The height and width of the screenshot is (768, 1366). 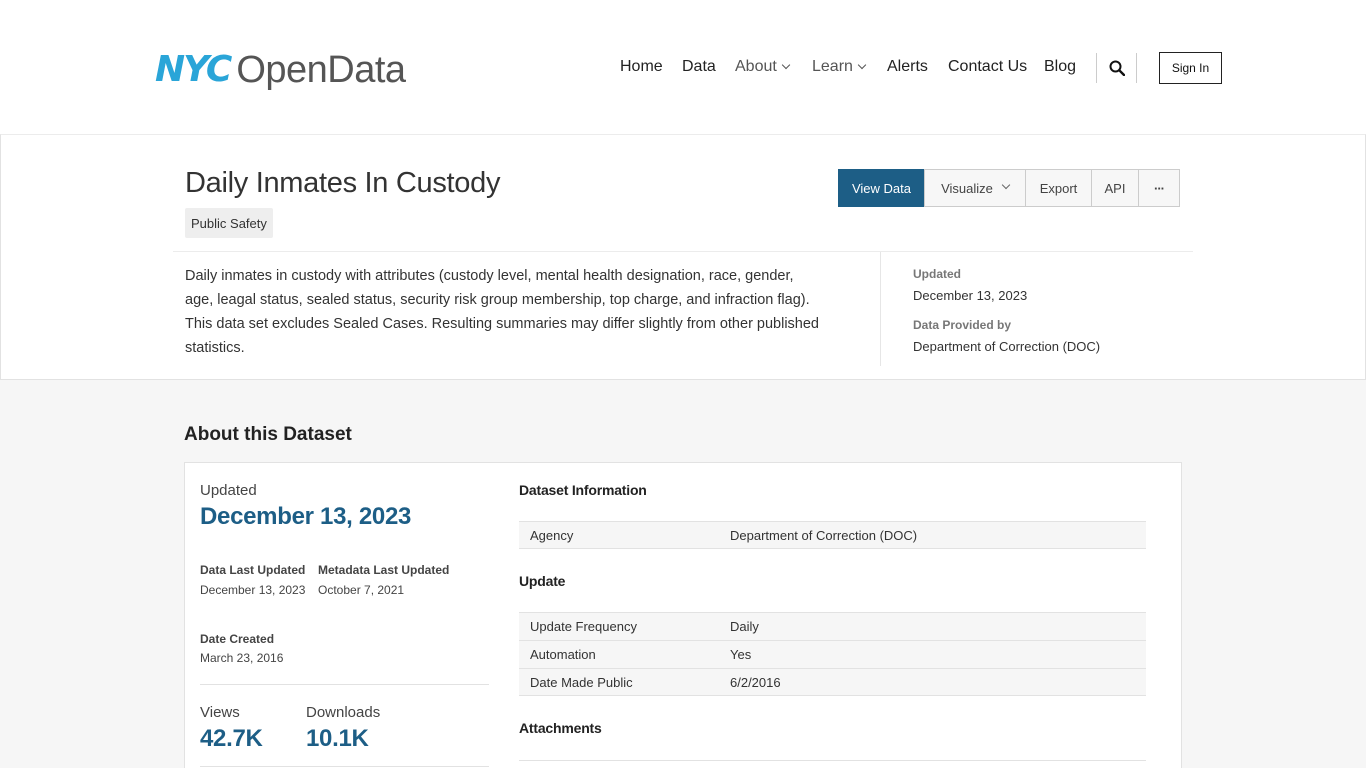 I want to click on data-last-updated-value: December 13, 2023, so click(x=253, y=590).